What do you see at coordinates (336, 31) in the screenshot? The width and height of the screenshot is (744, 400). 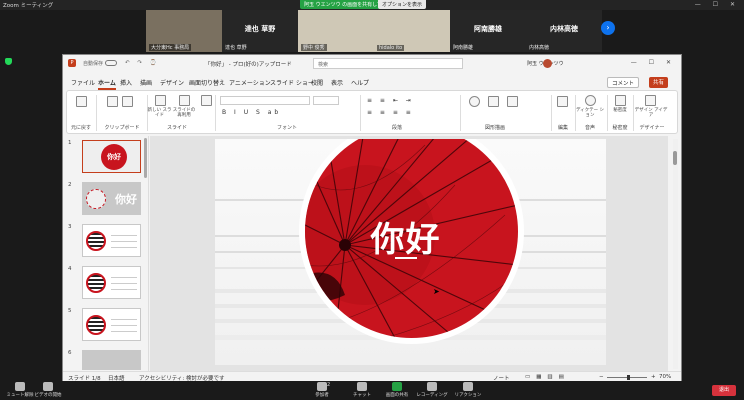 I see `participant-tile: 野中 俊秀` at bounding box center [336, 31].